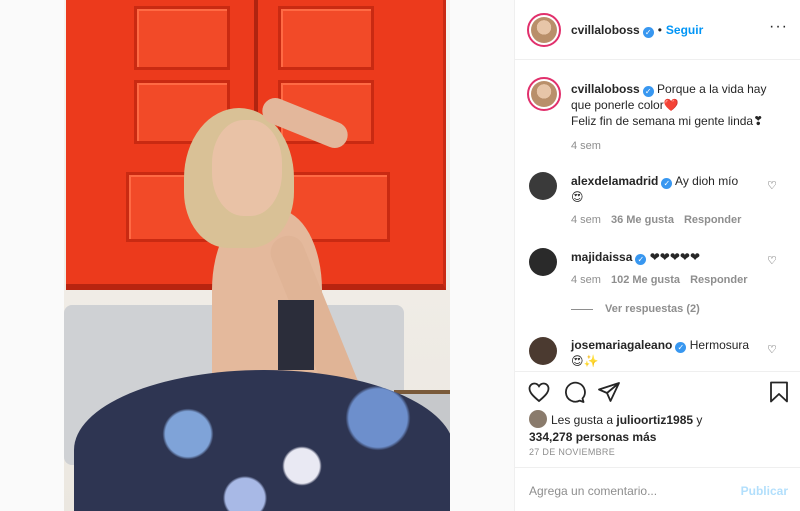 The height and width of the screenshot is (511, 800). Describe the element at coordinates (764, 491) in the screenshot. I see `post-button: Publicar` at that location.